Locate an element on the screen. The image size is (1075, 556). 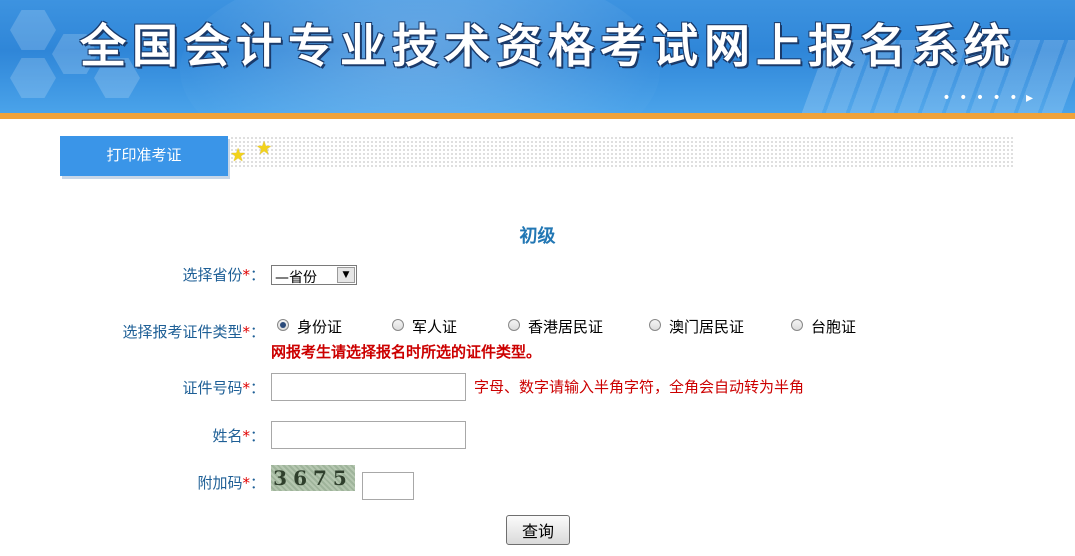
name-label-text: 姓名 is located at coordinates (227, 436).